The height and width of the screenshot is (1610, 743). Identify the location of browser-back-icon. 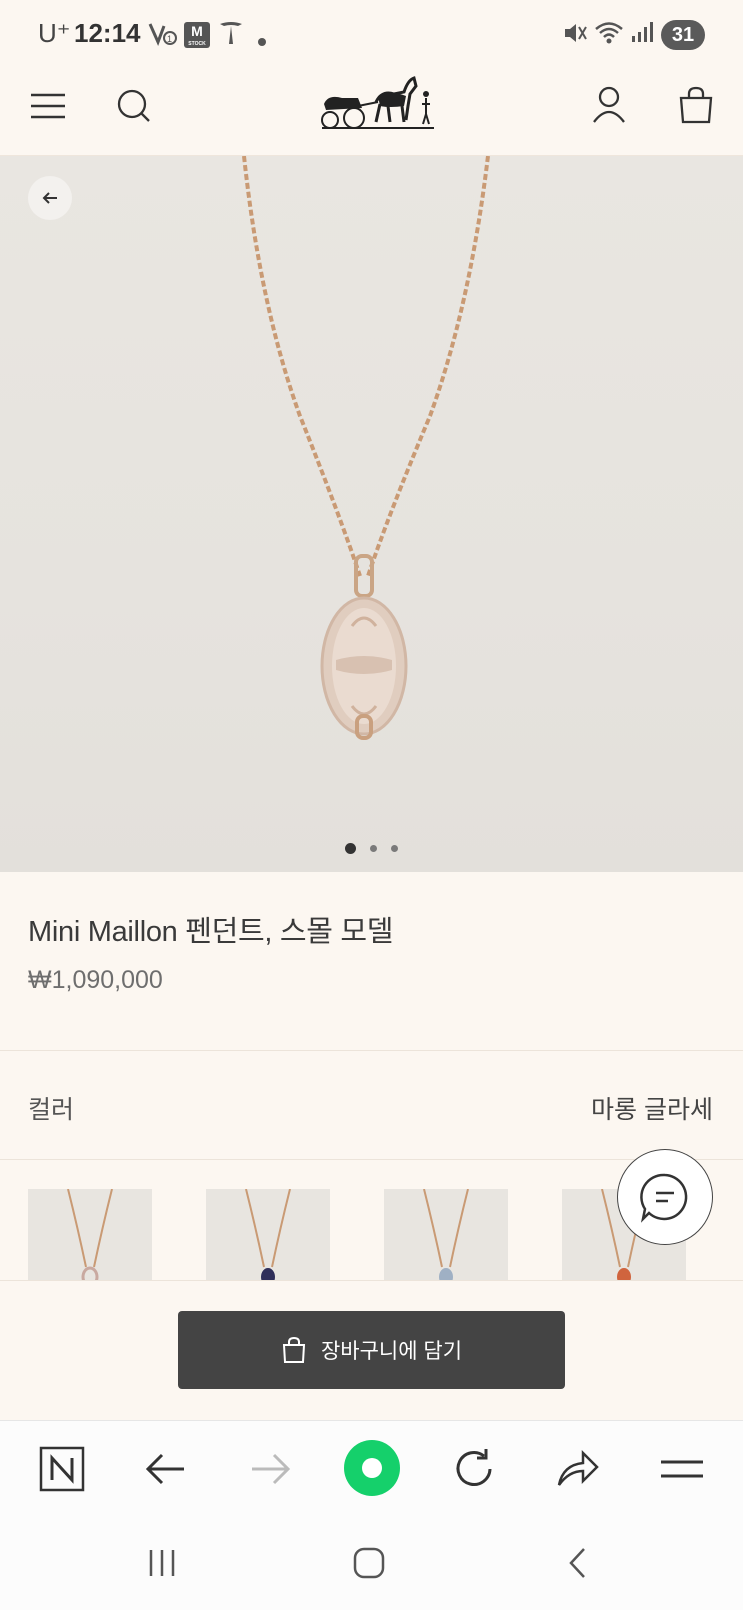
(166, 1469).